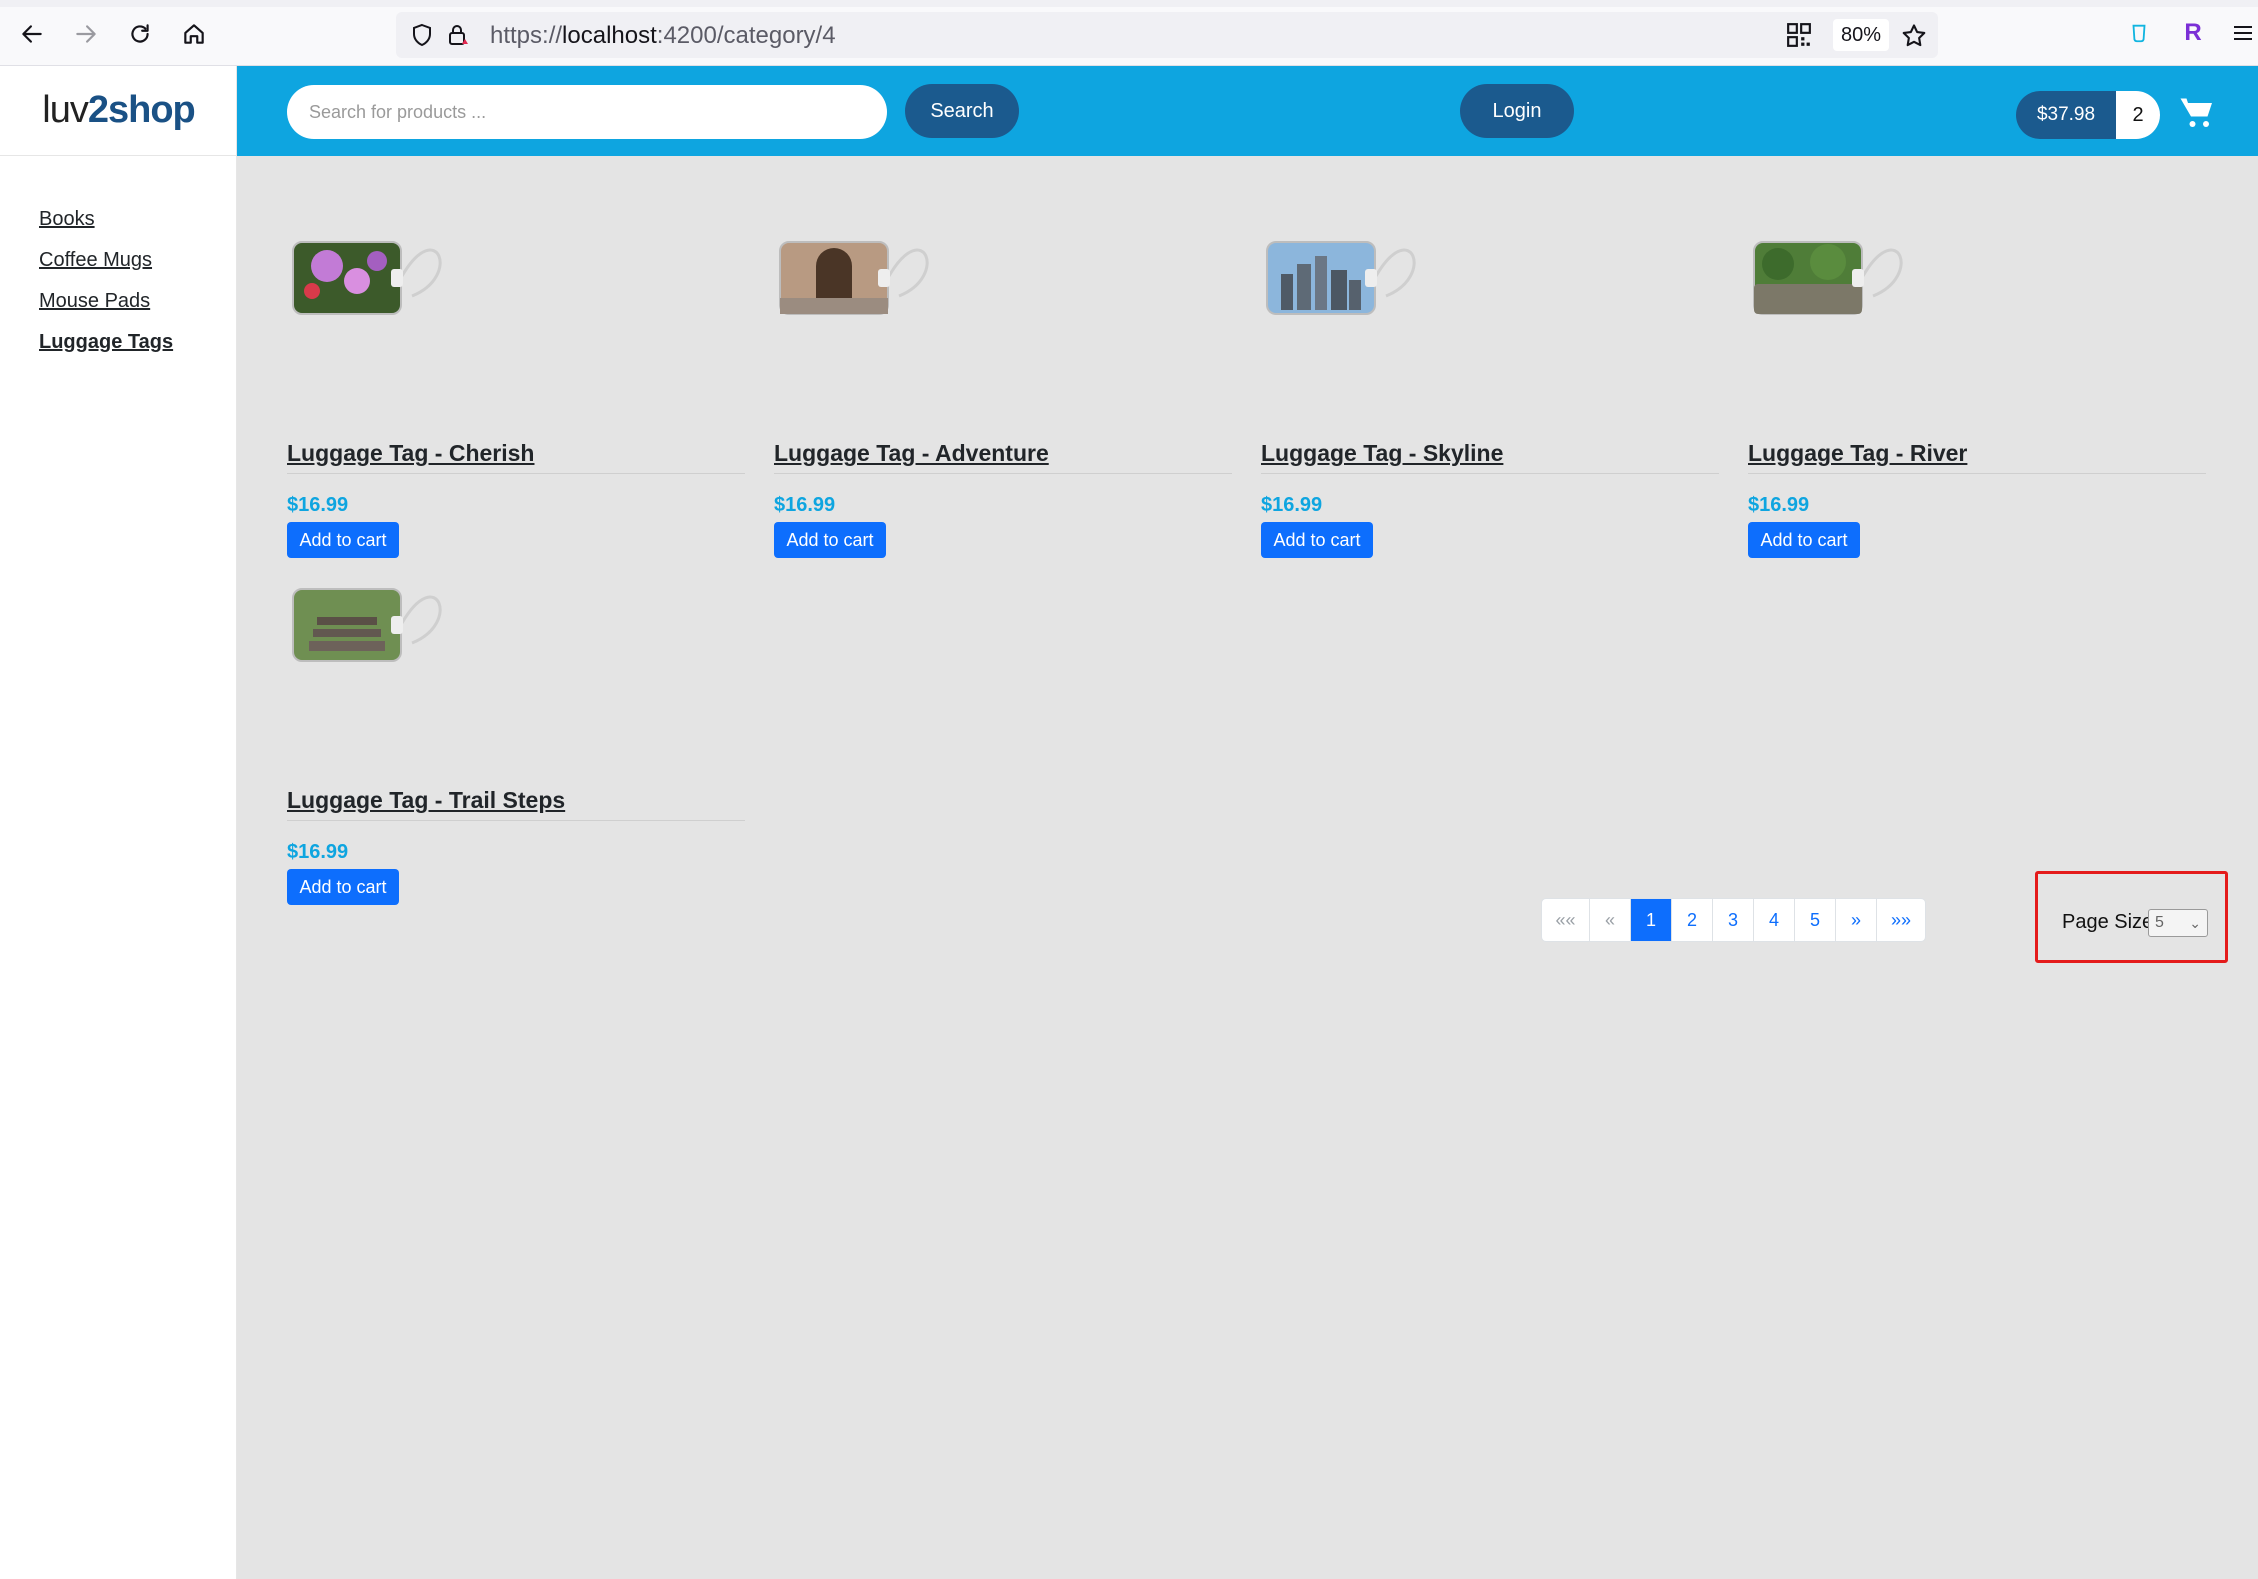 The height and width of the screenshot is (1579, 2258). What do you see at coordinates (86, 34) in the screenshot?
I see `forward-icon` at bounding box center [86, 34].